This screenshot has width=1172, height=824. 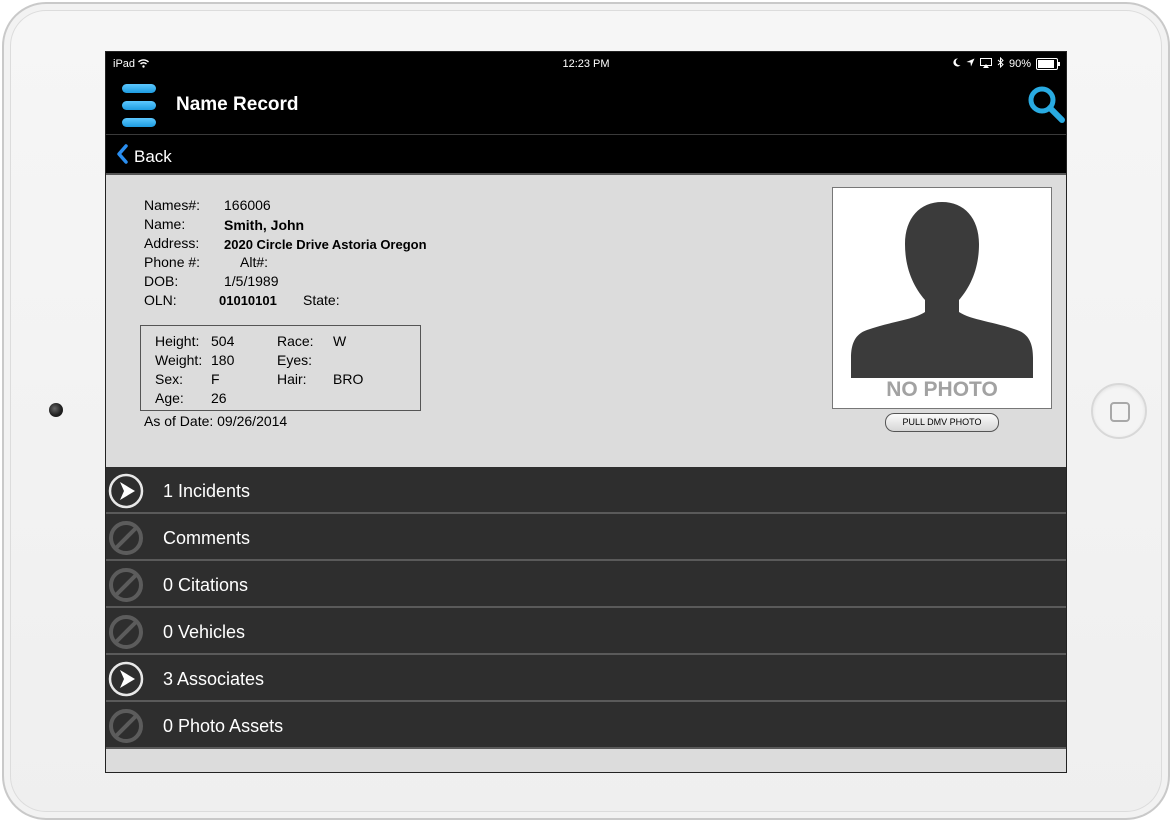 I want to click on state-label: State:, so click(x=321, y=300).